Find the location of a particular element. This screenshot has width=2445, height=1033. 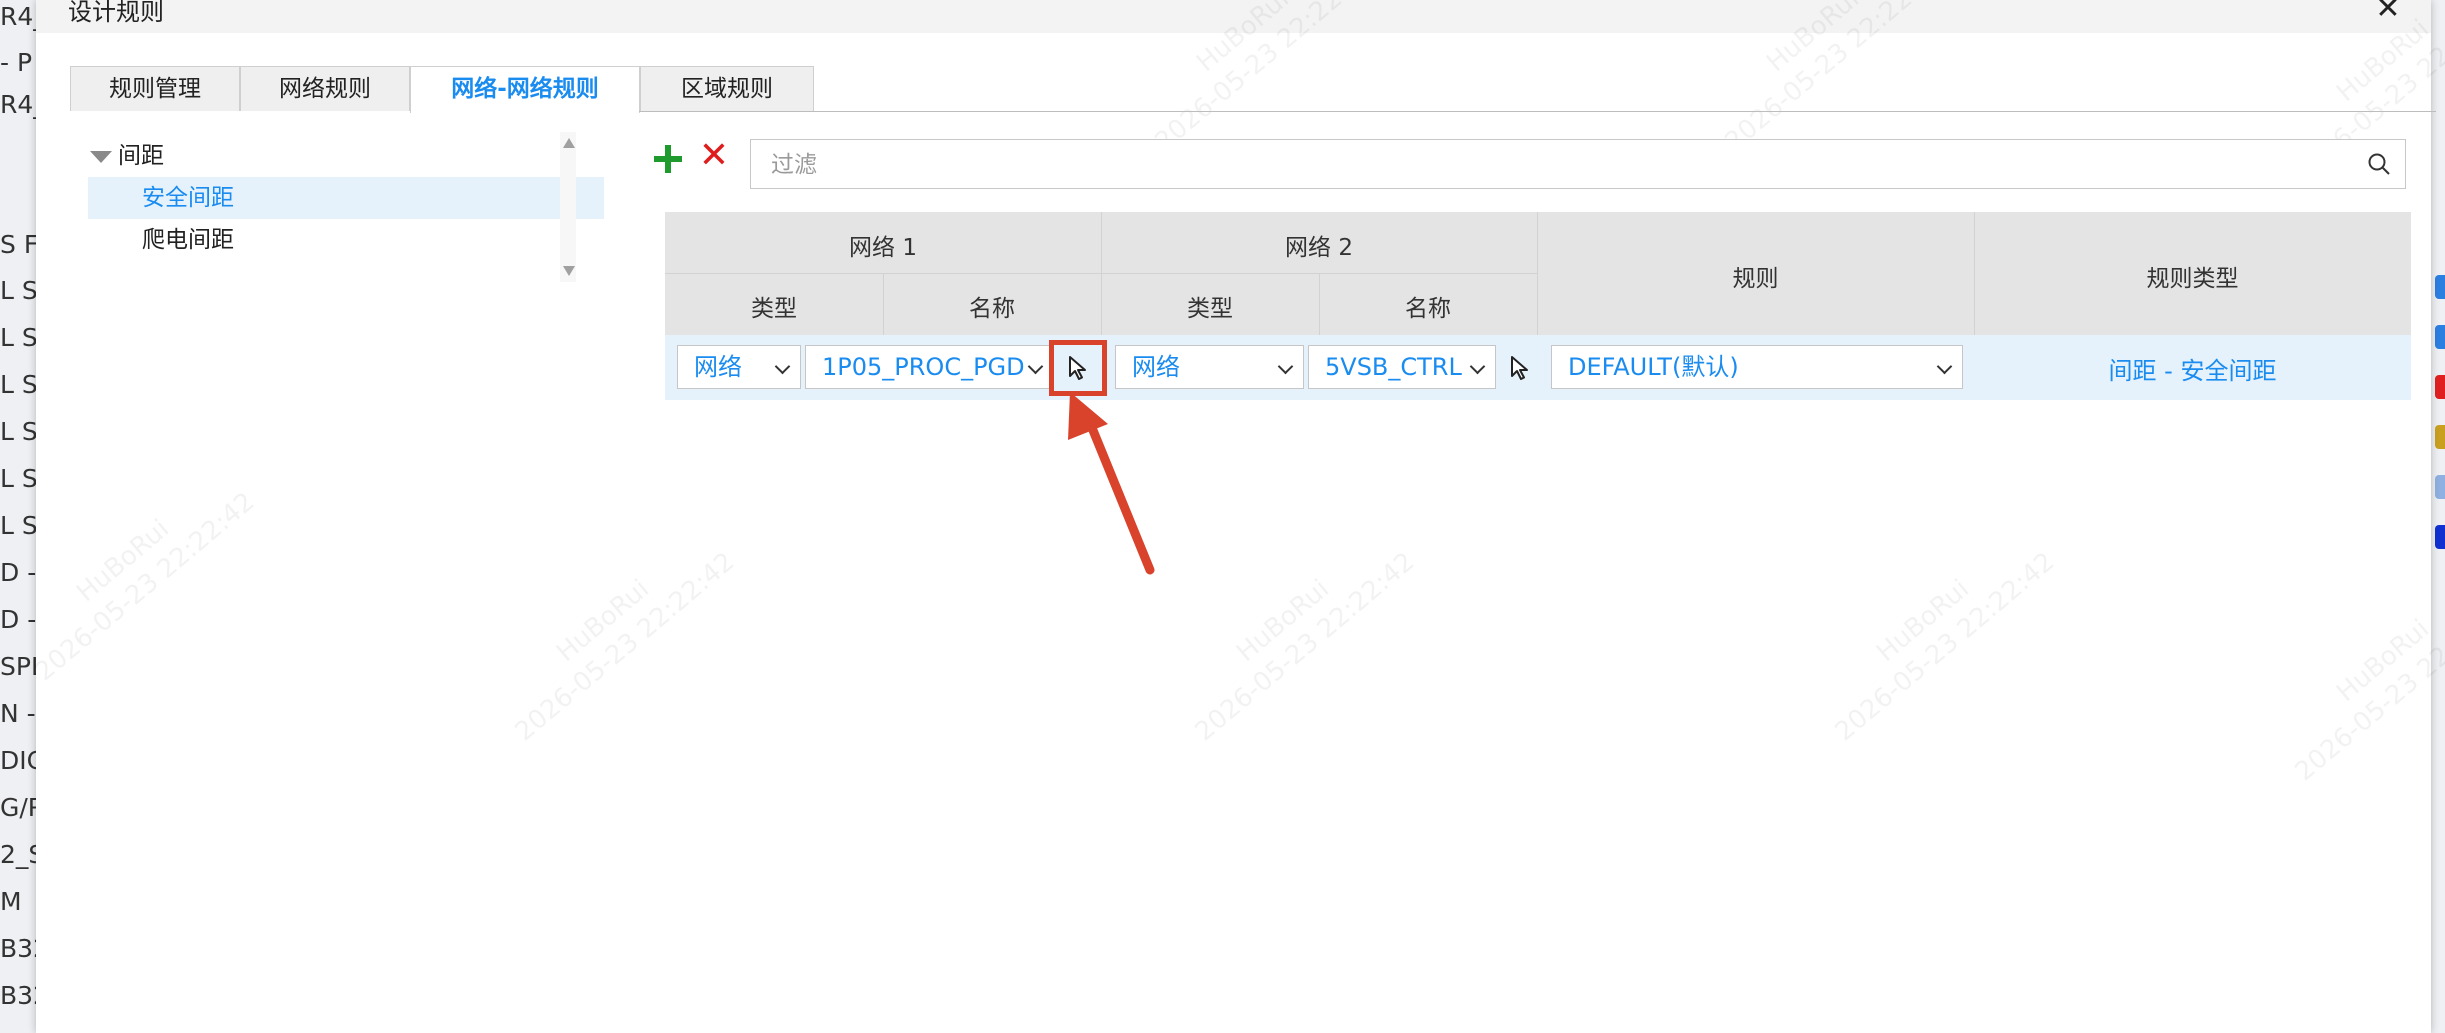

filter-field is located at coordinates (1578, 164).